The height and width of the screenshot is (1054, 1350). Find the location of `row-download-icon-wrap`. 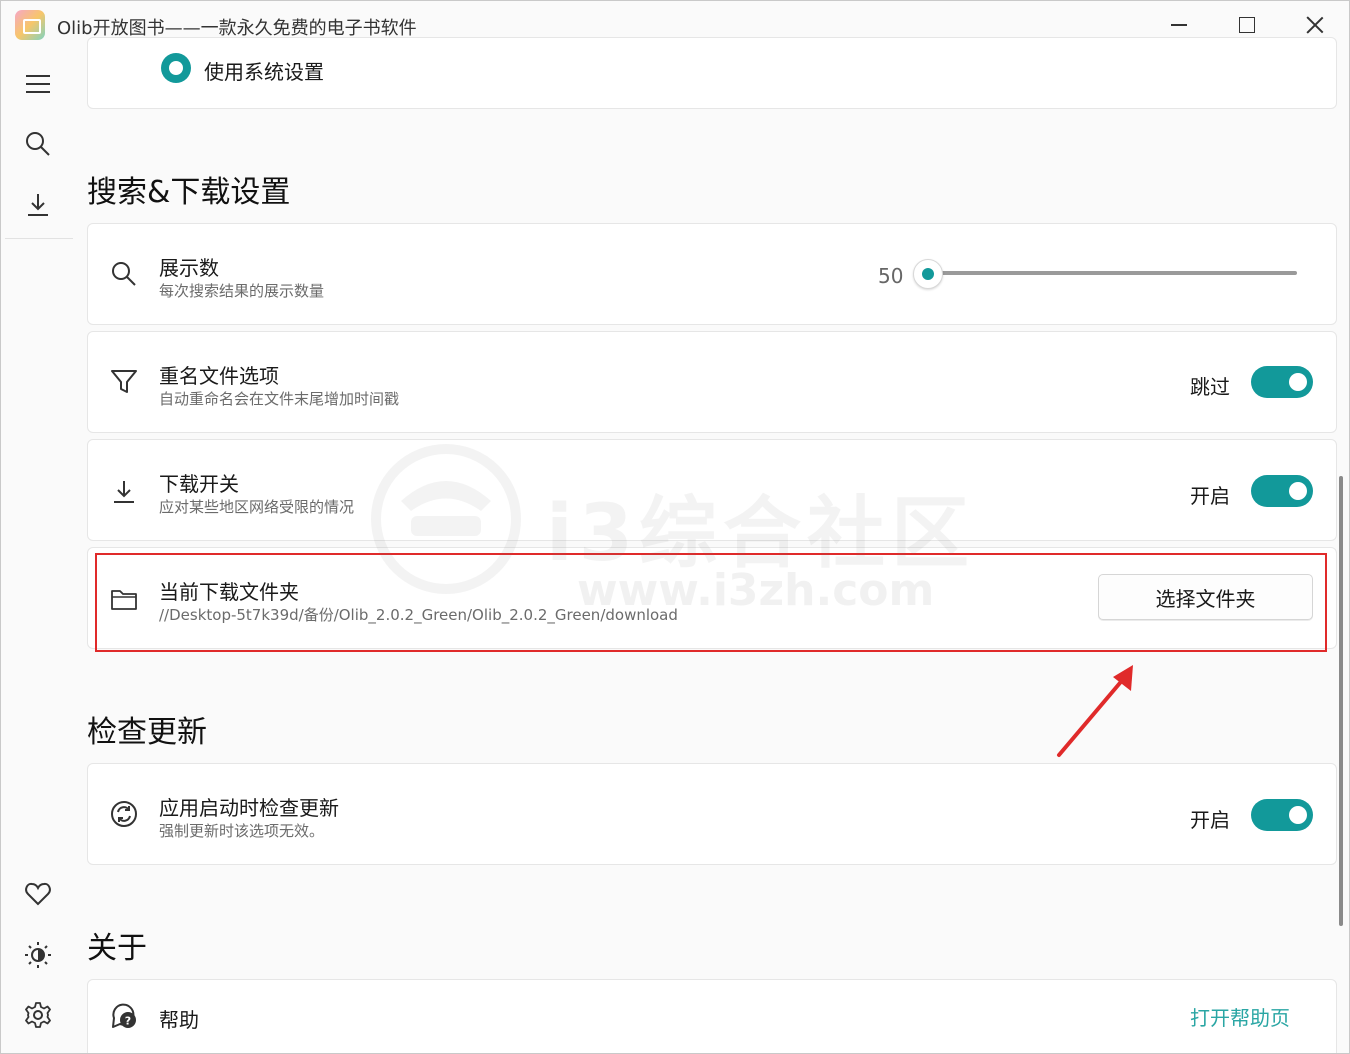

row-download-icon-wrap is located at coordinates (124, 492).